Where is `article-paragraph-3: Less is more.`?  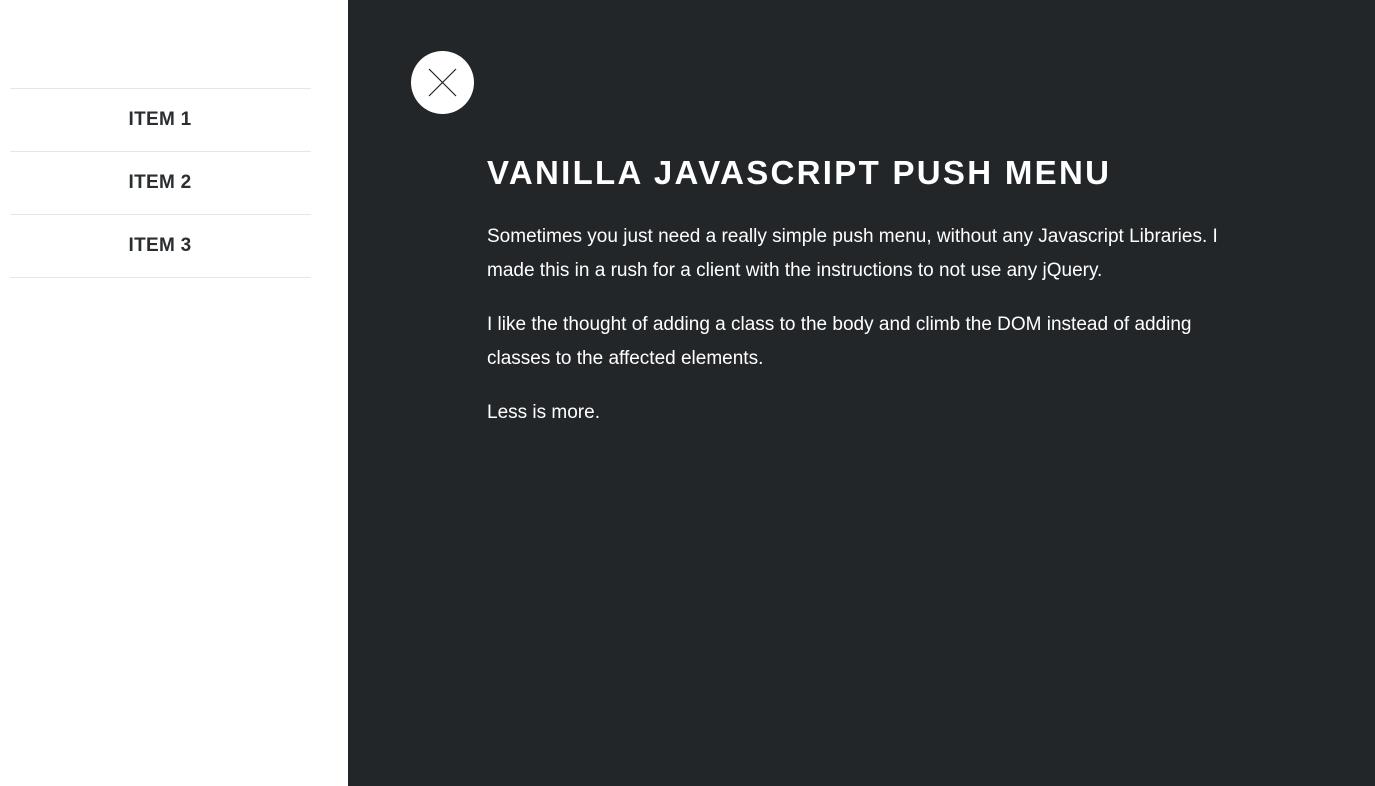 article-paragraph-3: Less is more. is located at coordinates (543, 412).